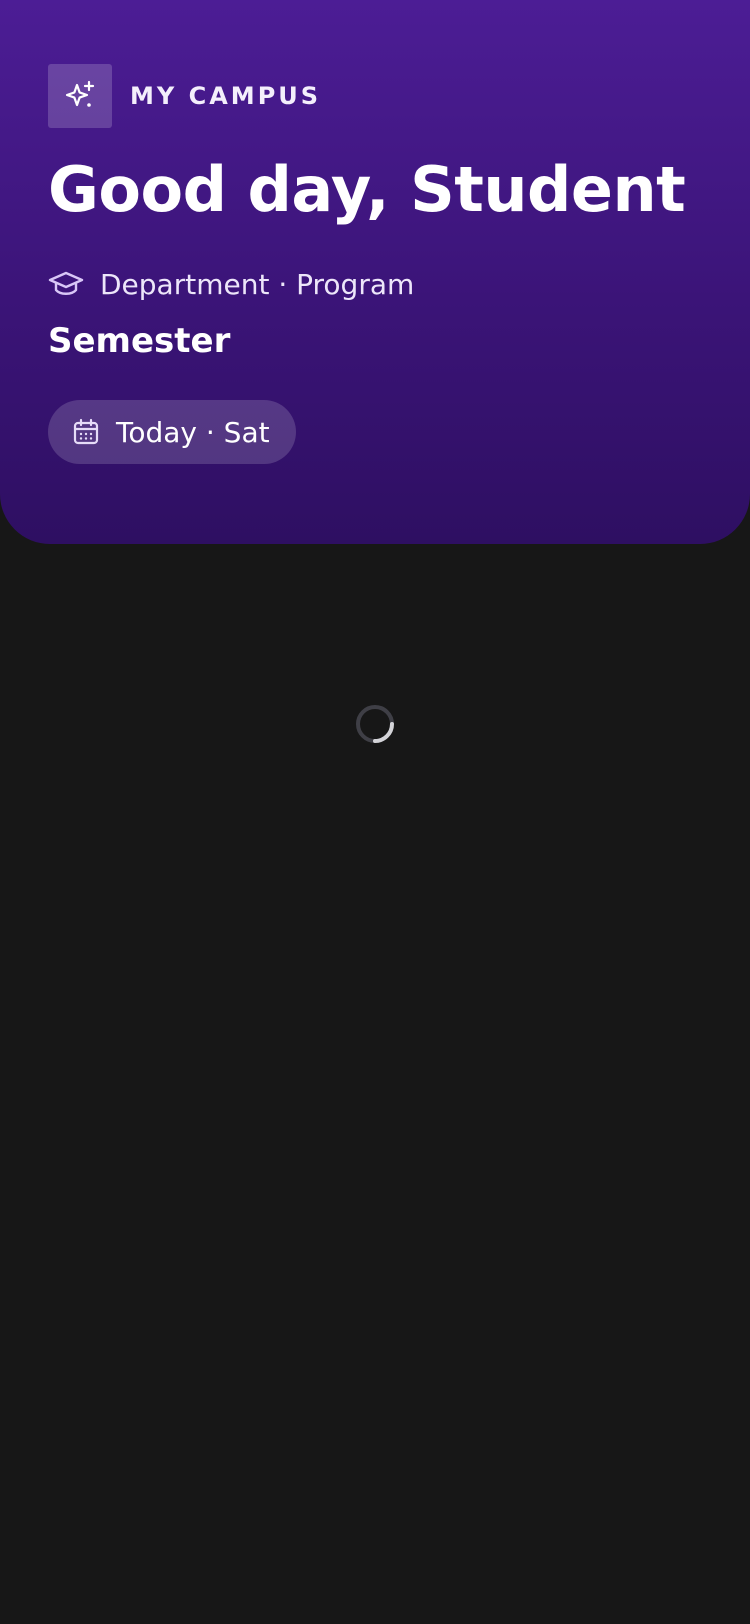 The image size is (750, 1624). I want to click on semester-label: Semester, so click(139, 341).